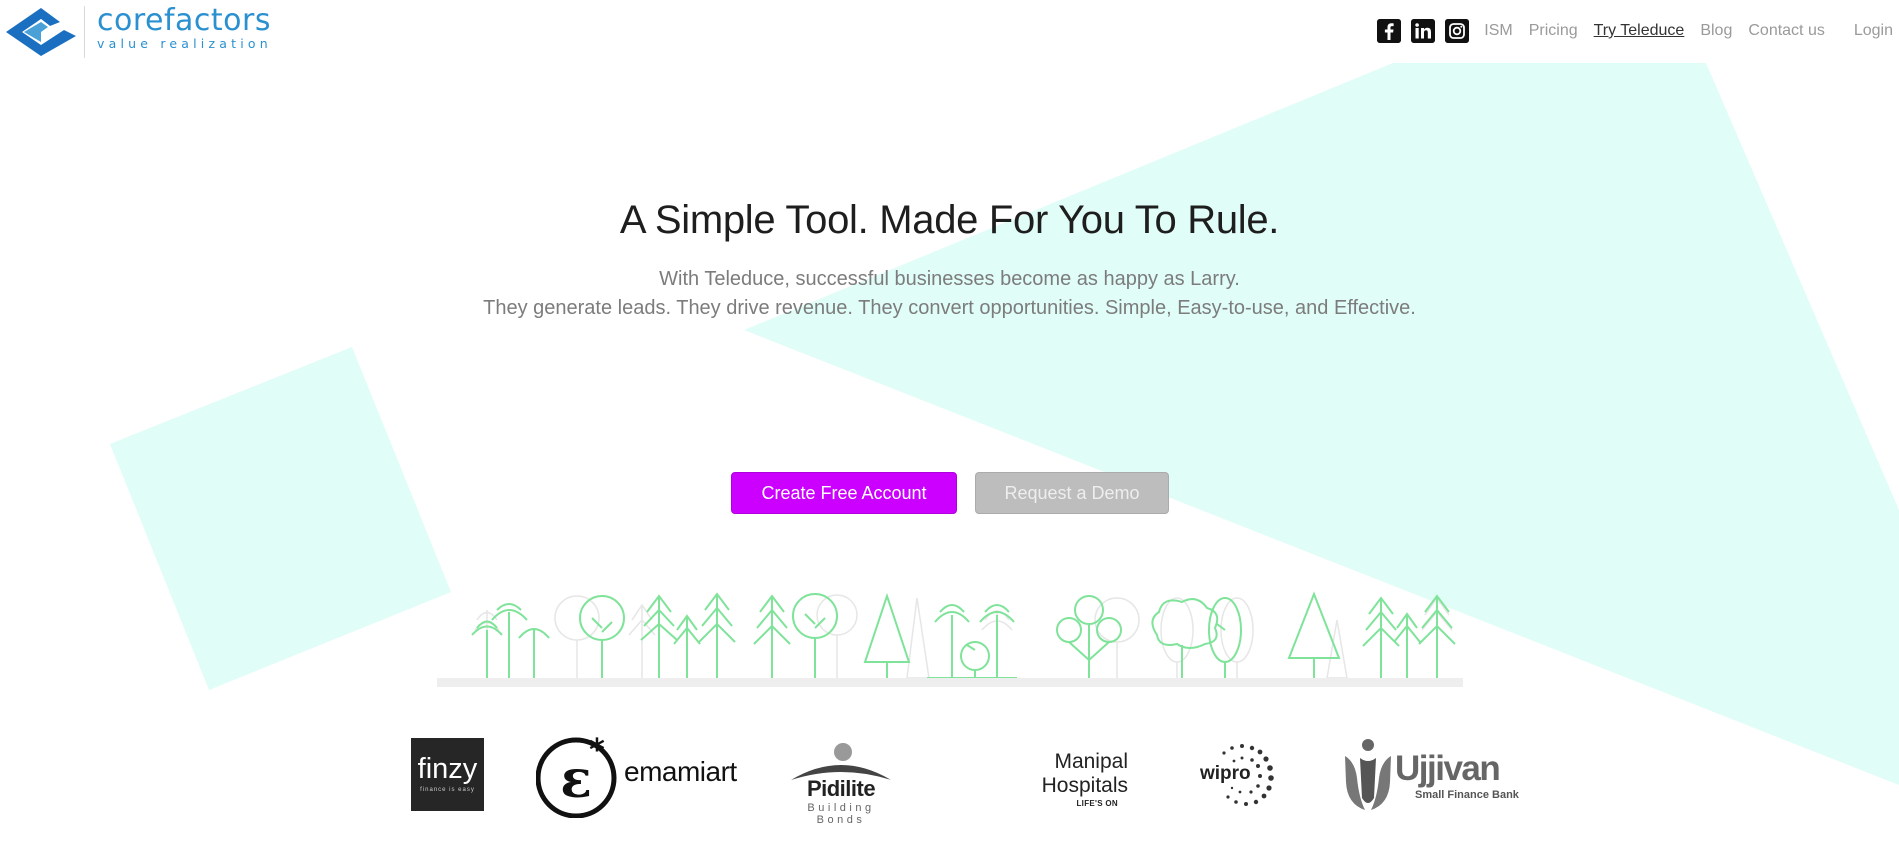 The width and height of the screenshot is (1899, 852). Describe the element at coordinates (576, 779) in the screenshot. I see `svg-text: ε` at that location.